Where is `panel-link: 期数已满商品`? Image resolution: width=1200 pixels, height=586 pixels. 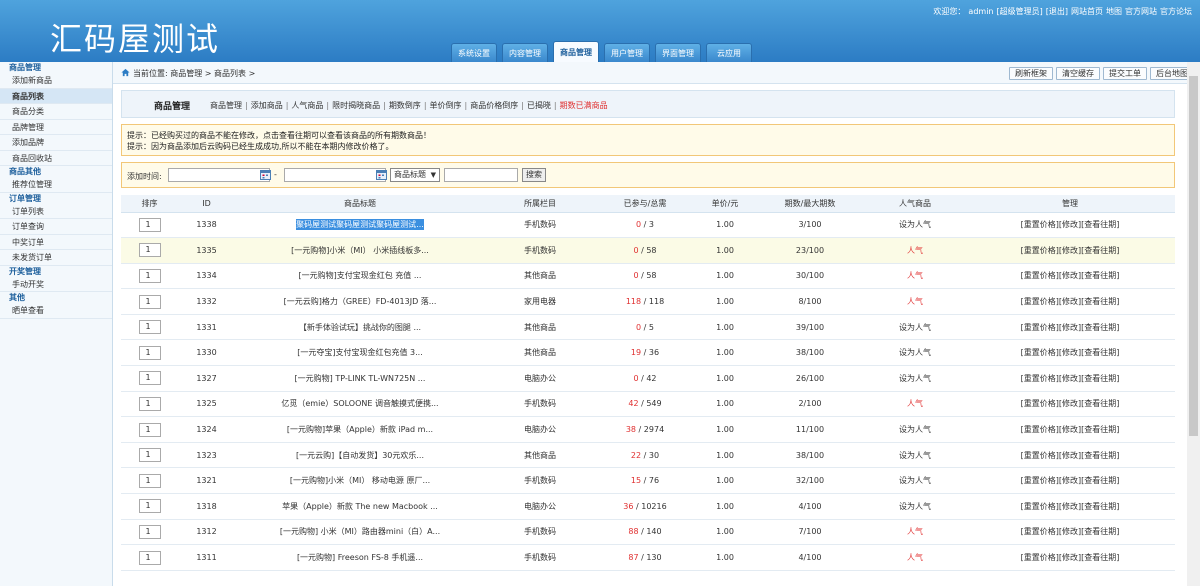 panel-link: 期数已满商品 is located at coordinates (584, 105).